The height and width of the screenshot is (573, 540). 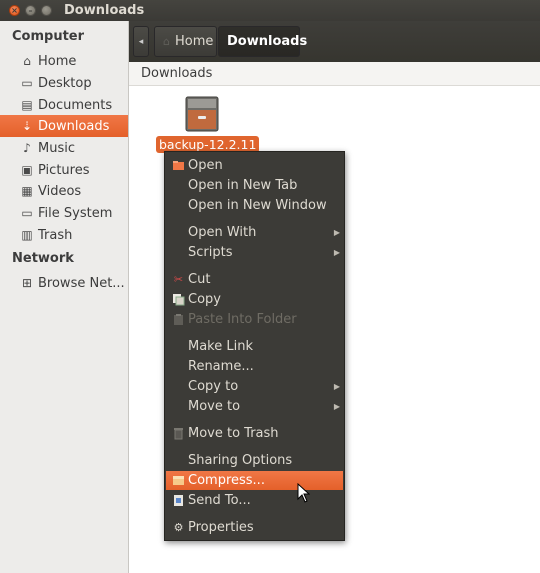 I want to click on sidebar-item-videos: ▦ Videos, so click(x=64, y=191).